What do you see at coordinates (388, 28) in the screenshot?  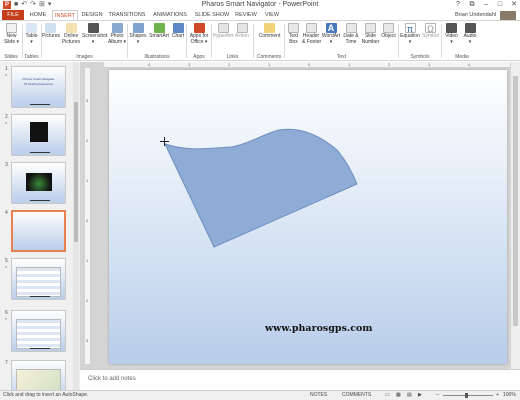 I see `object-icon` at bounding box center [388, 28].